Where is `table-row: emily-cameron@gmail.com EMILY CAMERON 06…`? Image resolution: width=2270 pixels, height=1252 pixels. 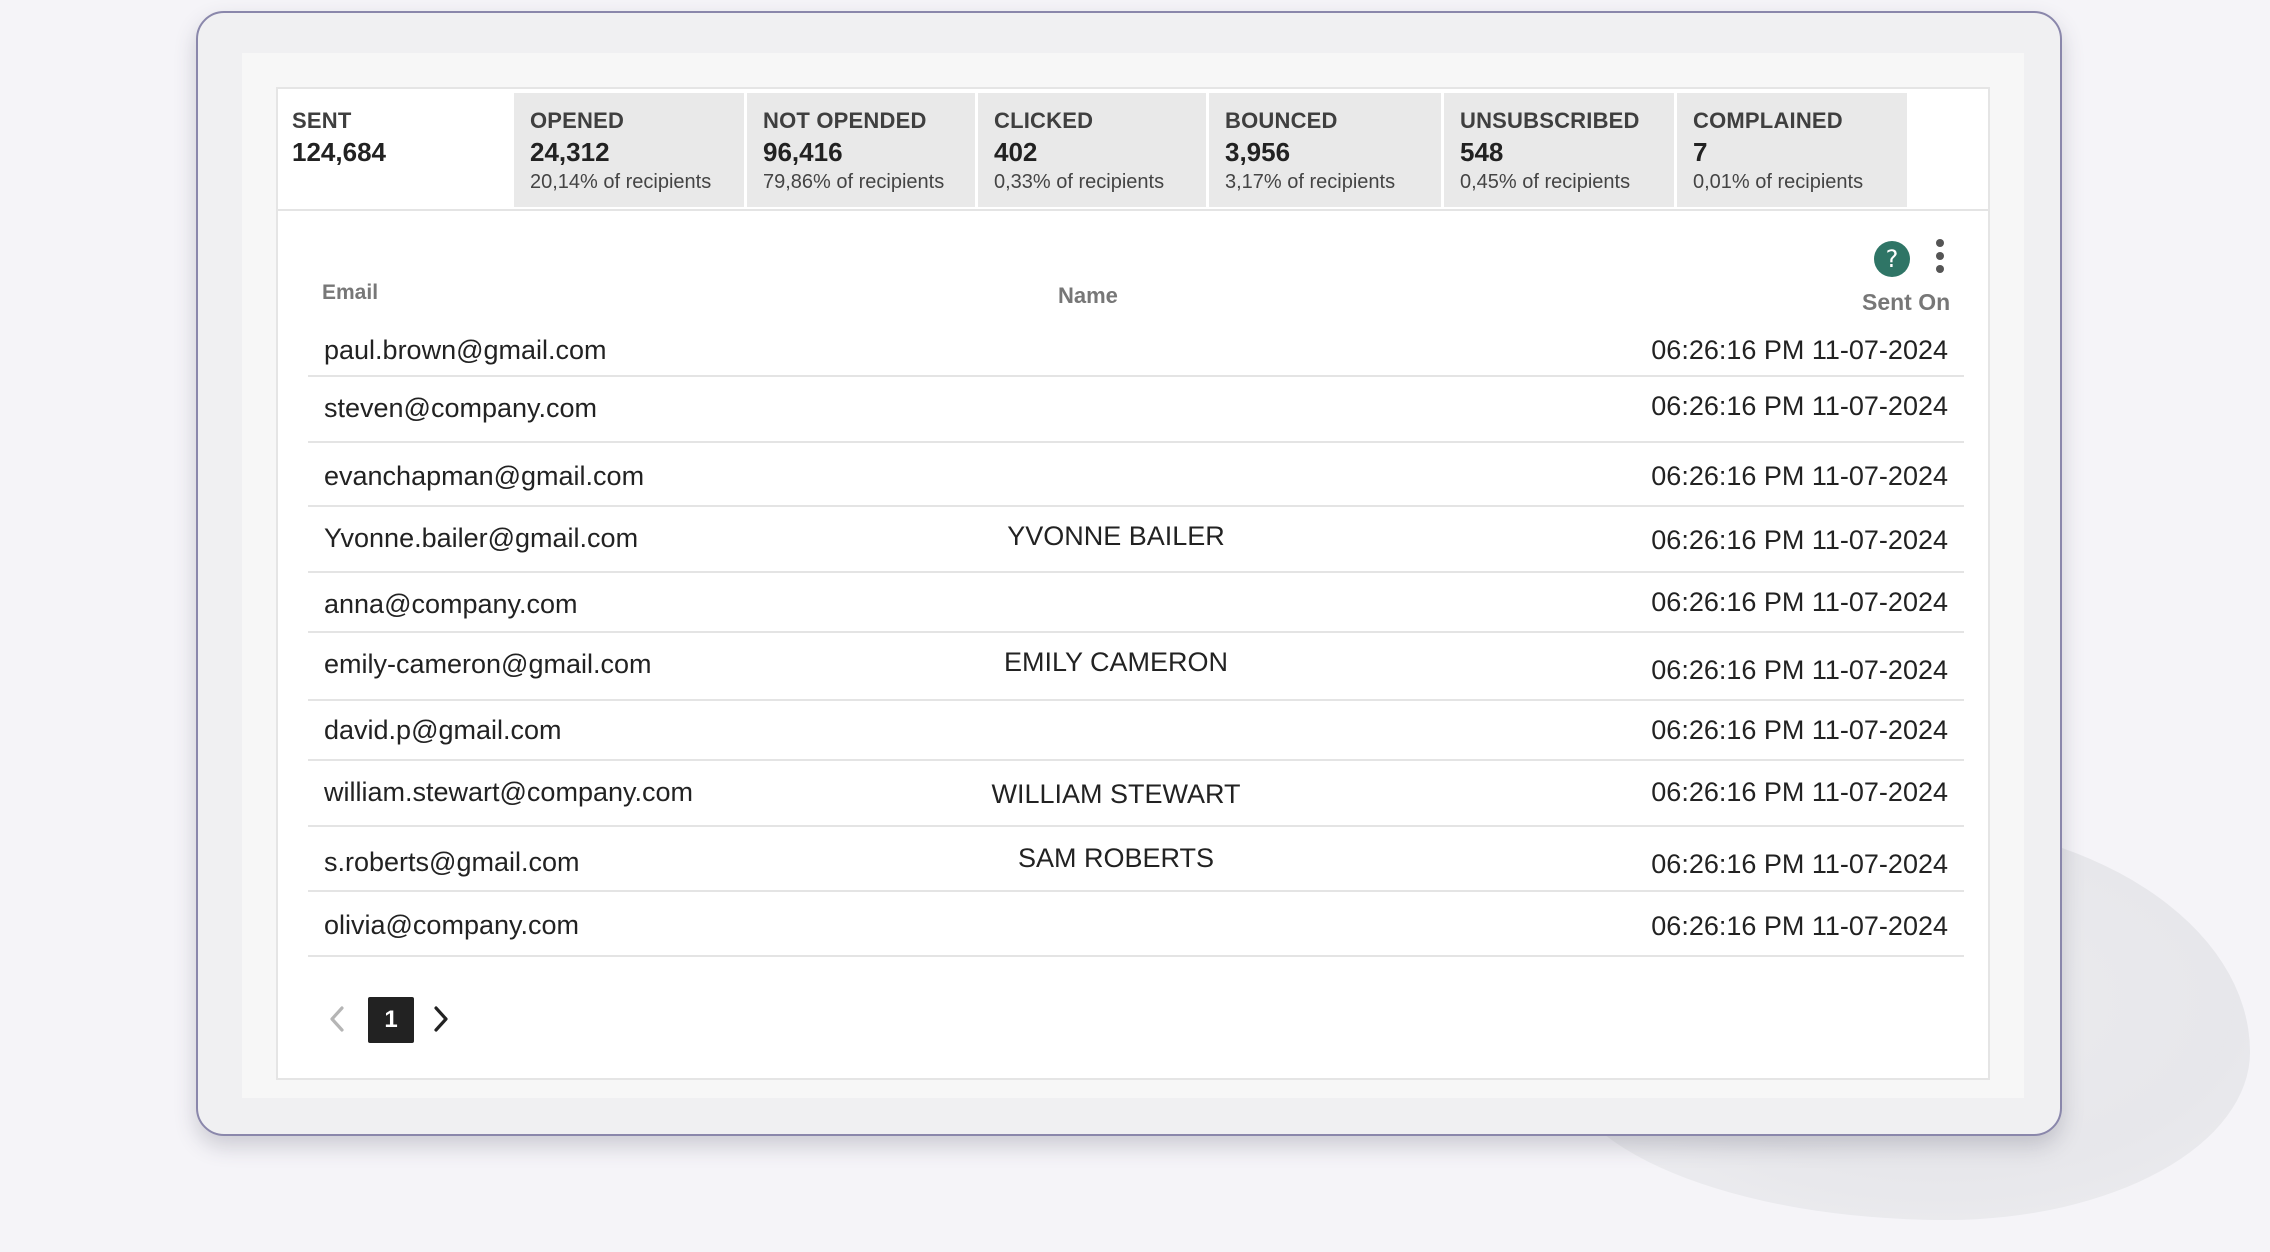 table-row: emily-cameron@gmail.com EMILY CAMERON 06… is located at coordinates (1136, 667).